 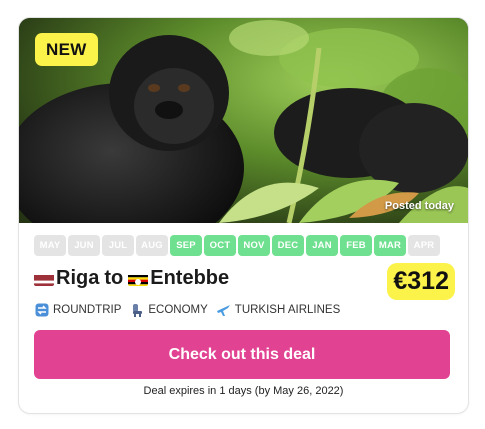 I want to click on route-title: Riga to Entebbe, so click(x=131, y=278).